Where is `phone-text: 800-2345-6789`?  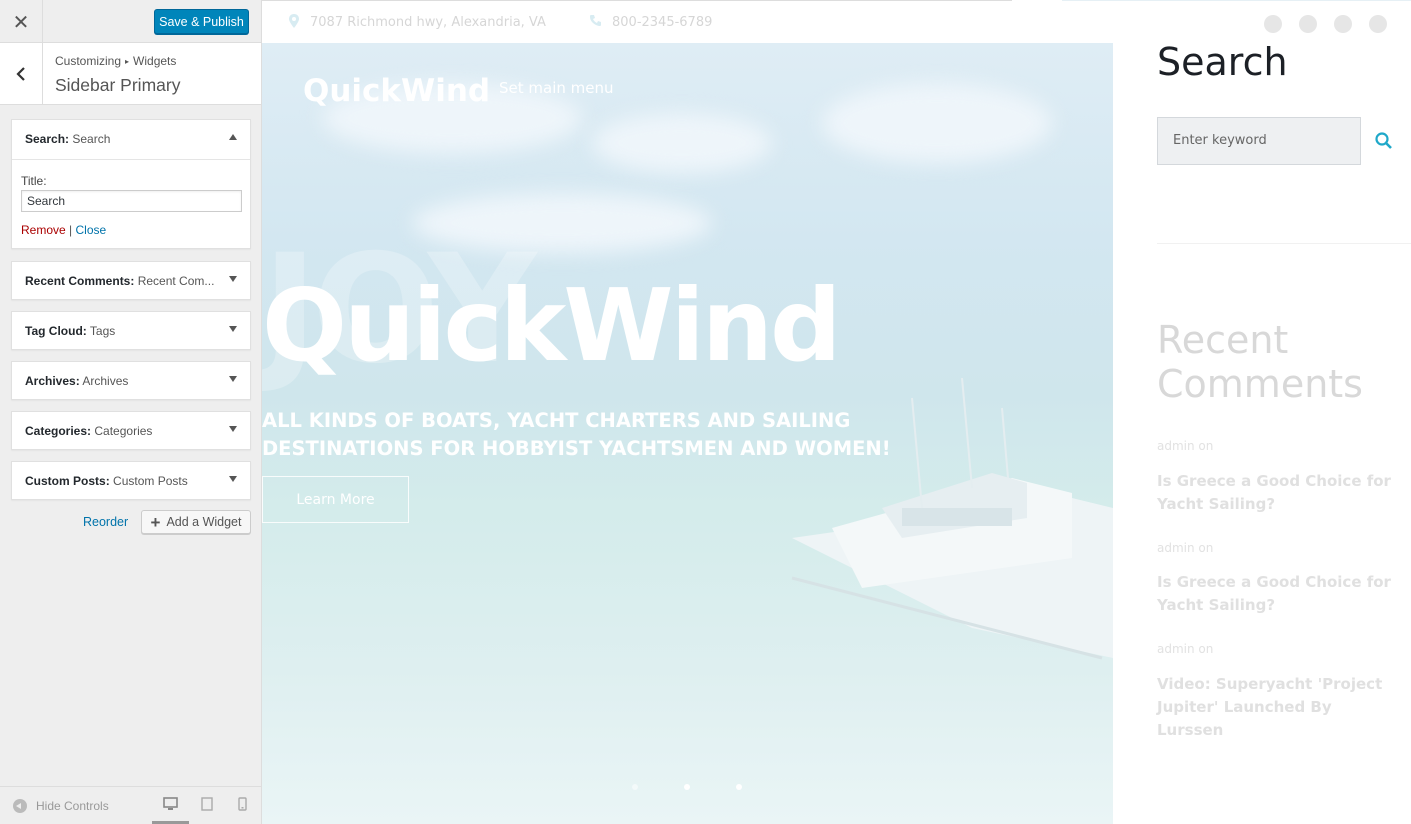 phone-text: 800-2345-6789 is located at coordinates (662, 22).